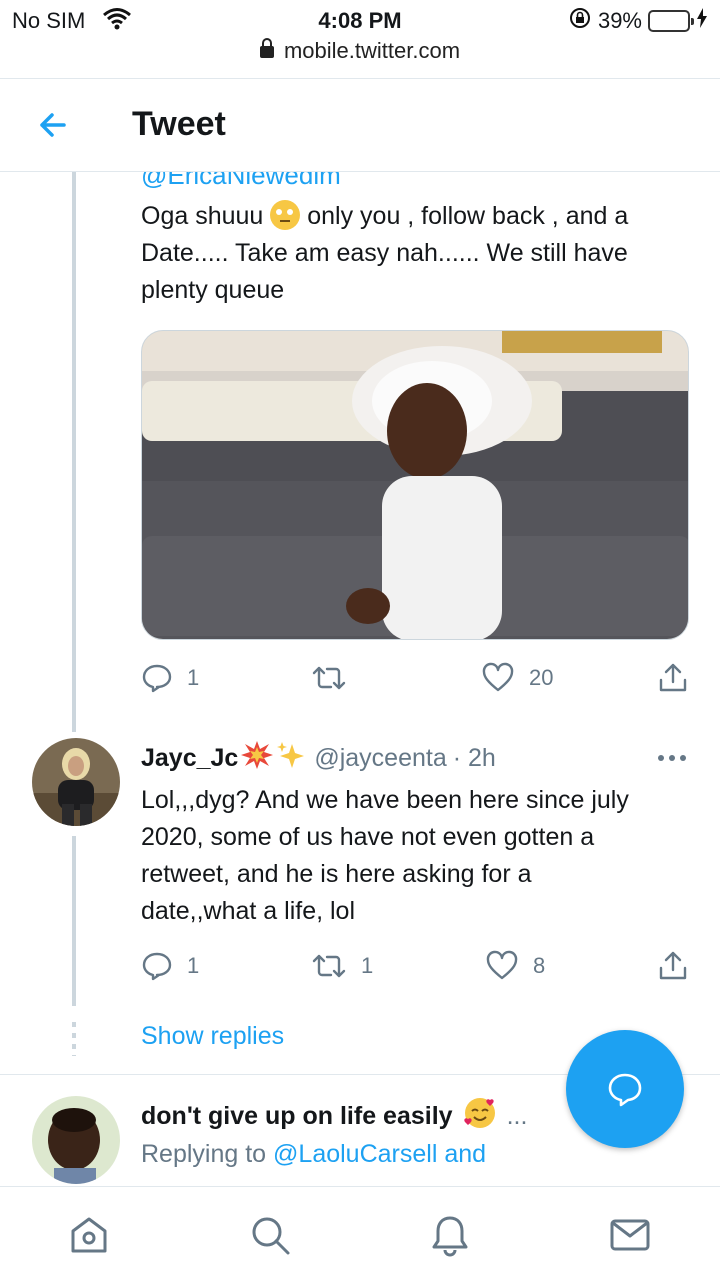 The height and width of the screenshot is (1280, 720). Describe the element at coordinates (360, 1233) in the screenshot. I see `bottom-navigation` at that location.